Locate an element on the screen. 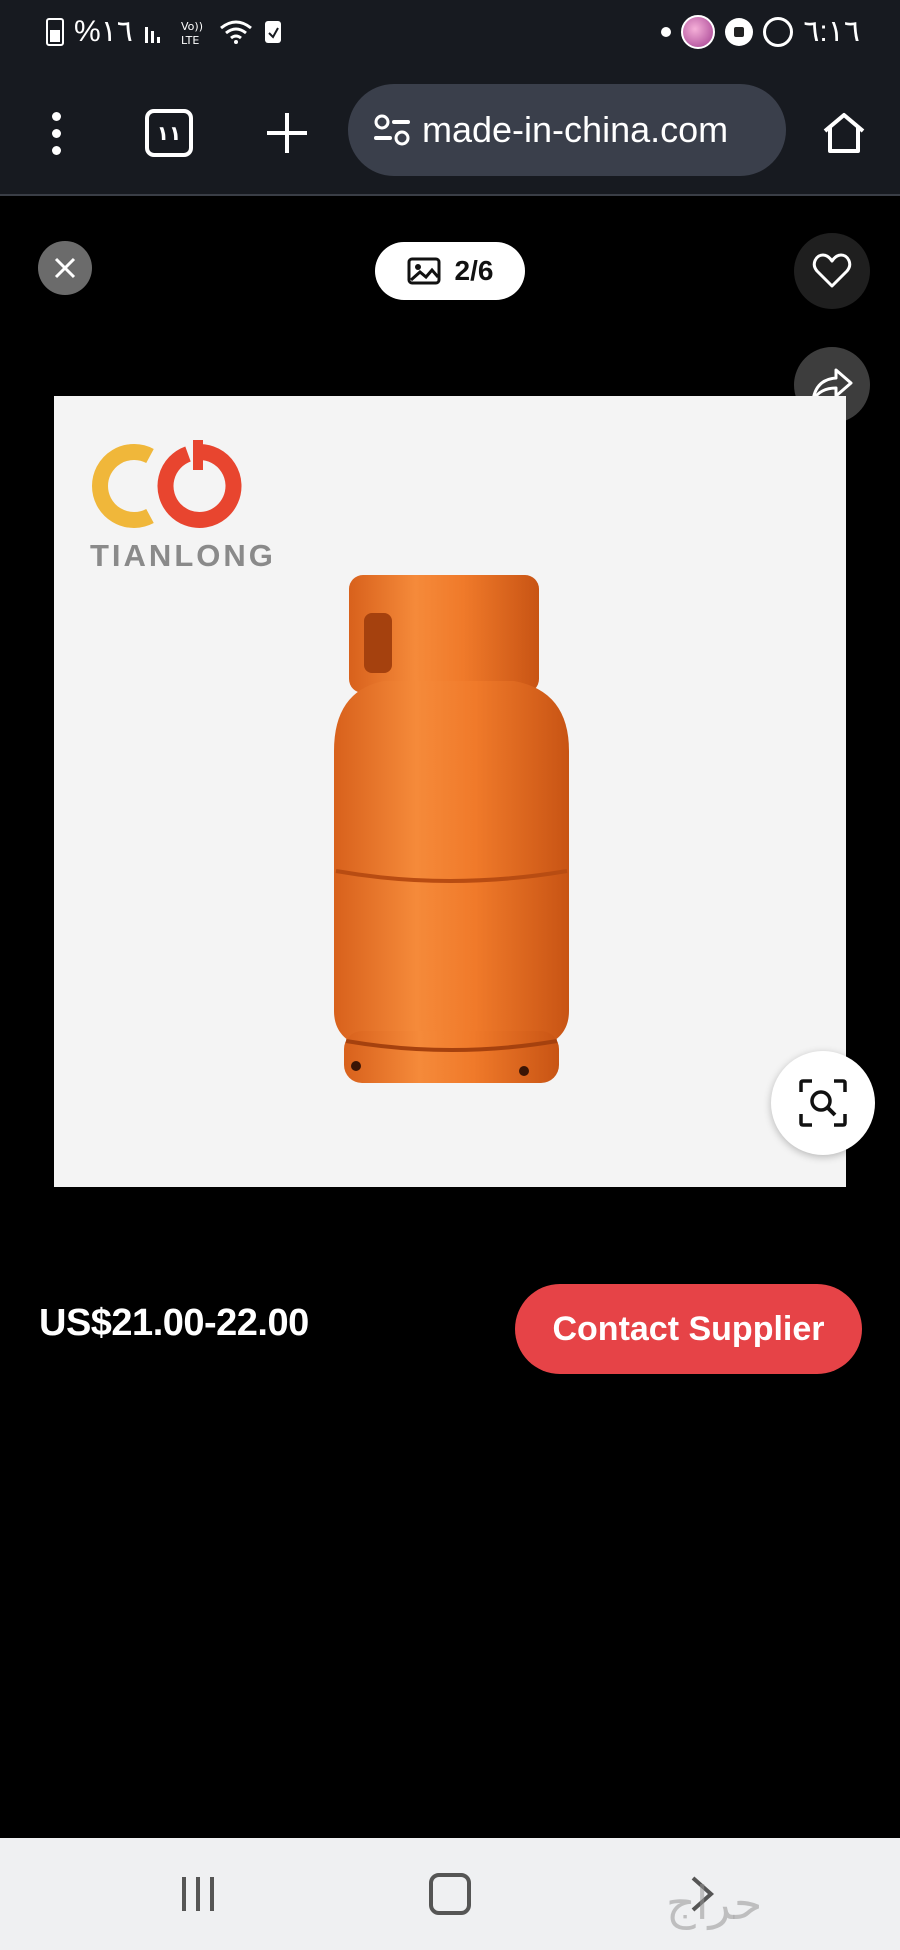 The image size is (900, 1950). home-square-icon is located at coordinates (450, 1894).